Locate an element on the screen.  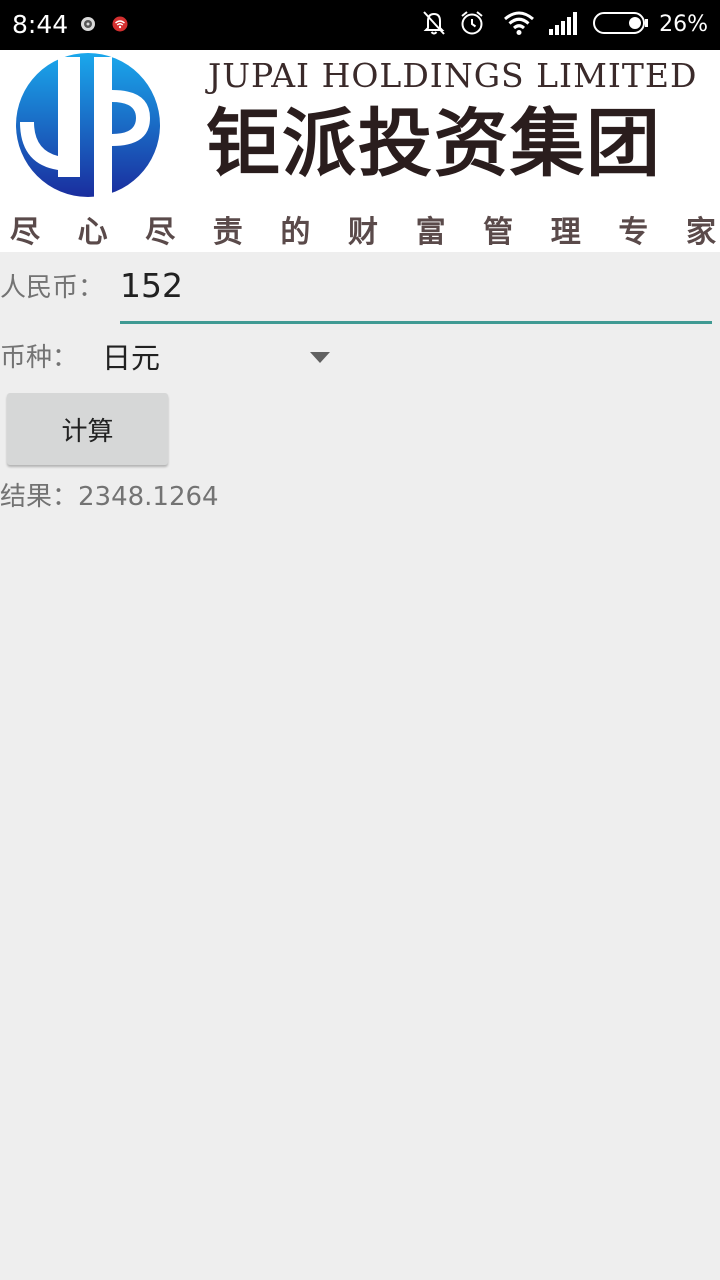
slogan-char: 财 is located at coordinates (362, 232).